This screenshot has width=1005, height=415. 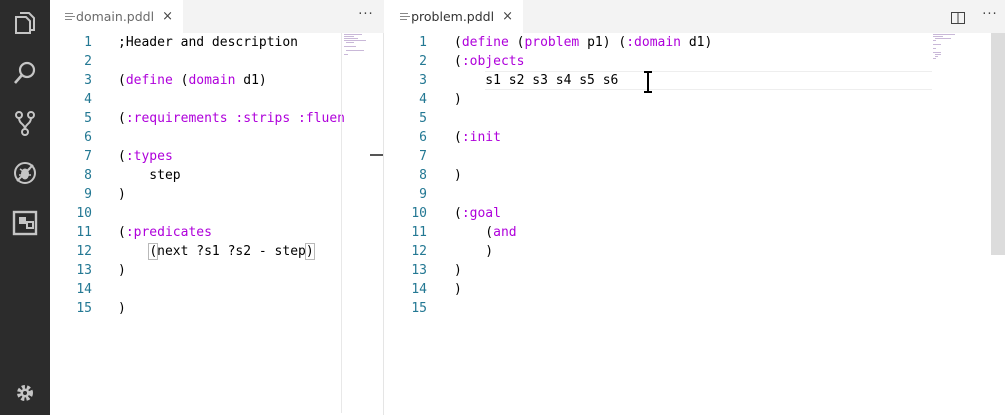 I want to click on code-text: (:predicates, so click(x=165, y=232).